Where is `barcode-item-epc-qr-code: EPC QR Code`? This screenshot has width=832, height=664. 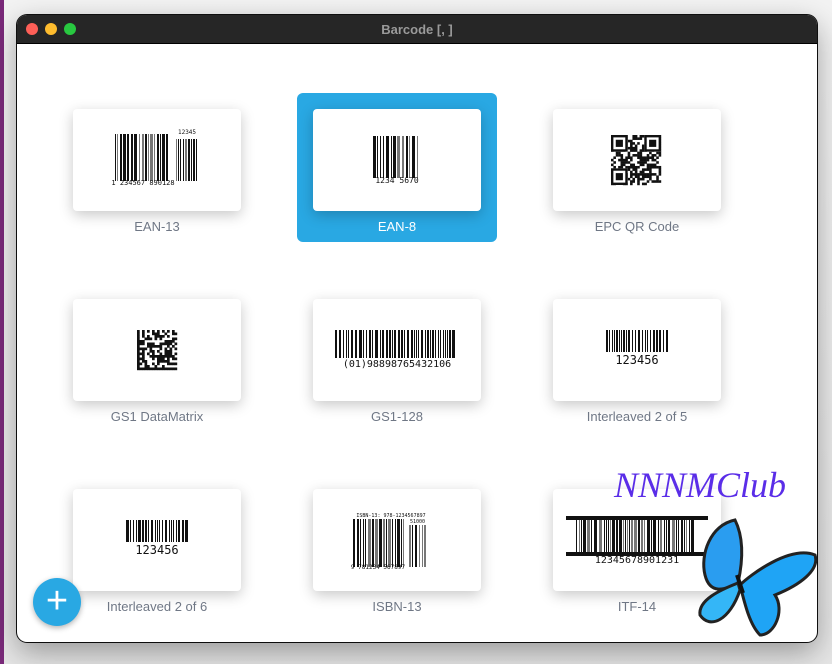 barcode-item-epc-qr-code: EPC QR Code is located at coordinates (637, 167).